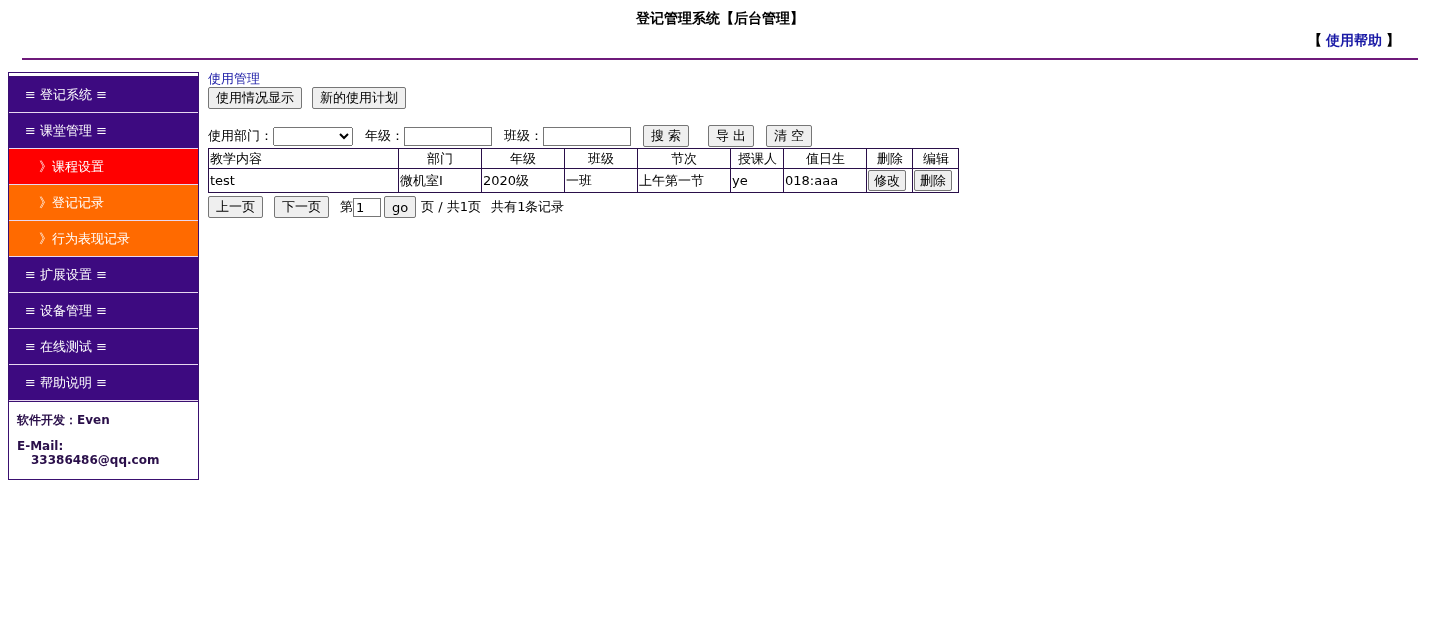  Describe the element at coordinates (757, 158) in the screenshot. I see `column-header: 授课人` at that location.